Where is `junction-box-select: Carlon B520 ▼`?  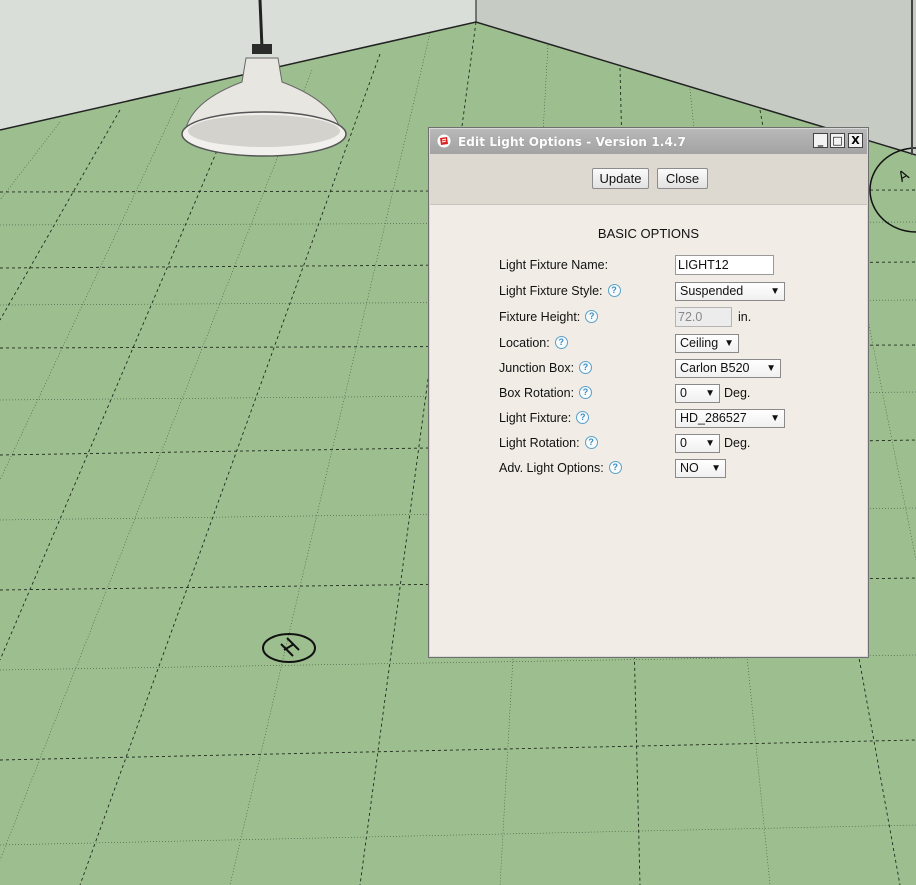
junction-box-select: Carlon B520 ▼ is located at coordinates (728, 368).